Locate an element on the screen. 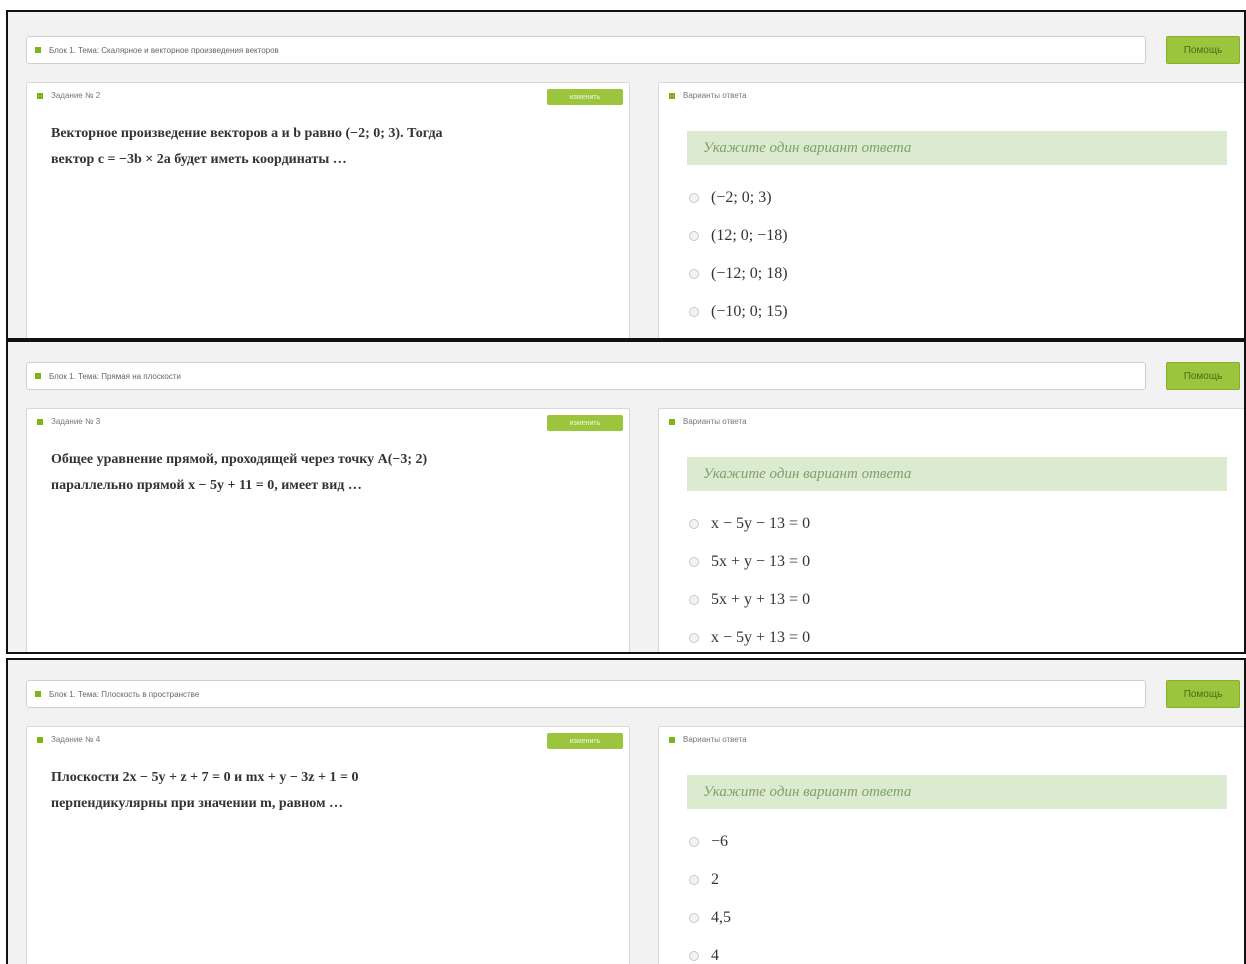 This screenshot has height=964, width=1246. answer-option: (12; 0; −18) is located at coordinates (738, 236).